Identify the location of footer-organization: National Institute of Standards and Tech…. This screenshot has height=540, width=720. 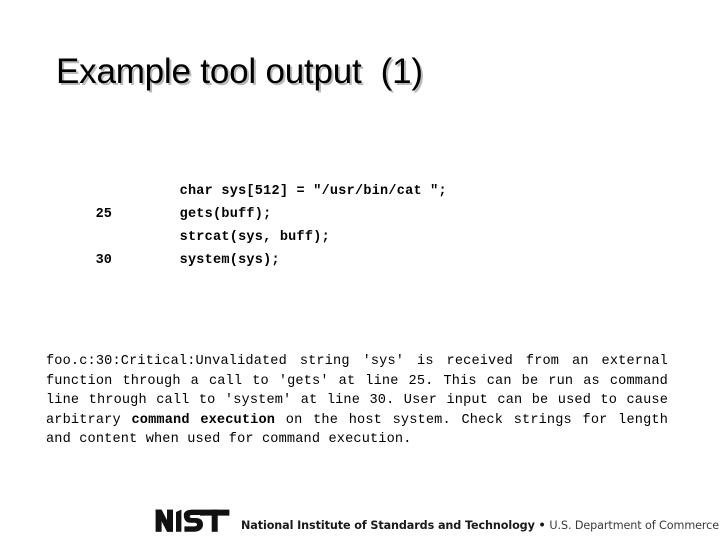
(388, 525).